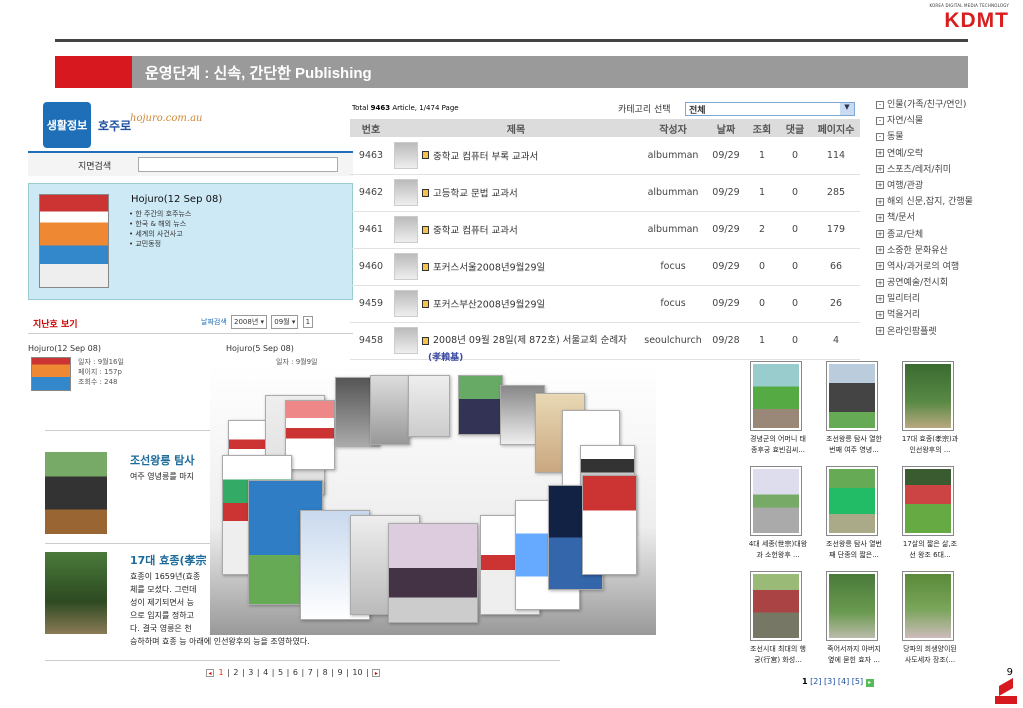 The image size is (1023, 708). Describe the element at coordinates (941, 105) in the screenshot. I see `category-item: - 인물(가족/친구/연인)` at that location.